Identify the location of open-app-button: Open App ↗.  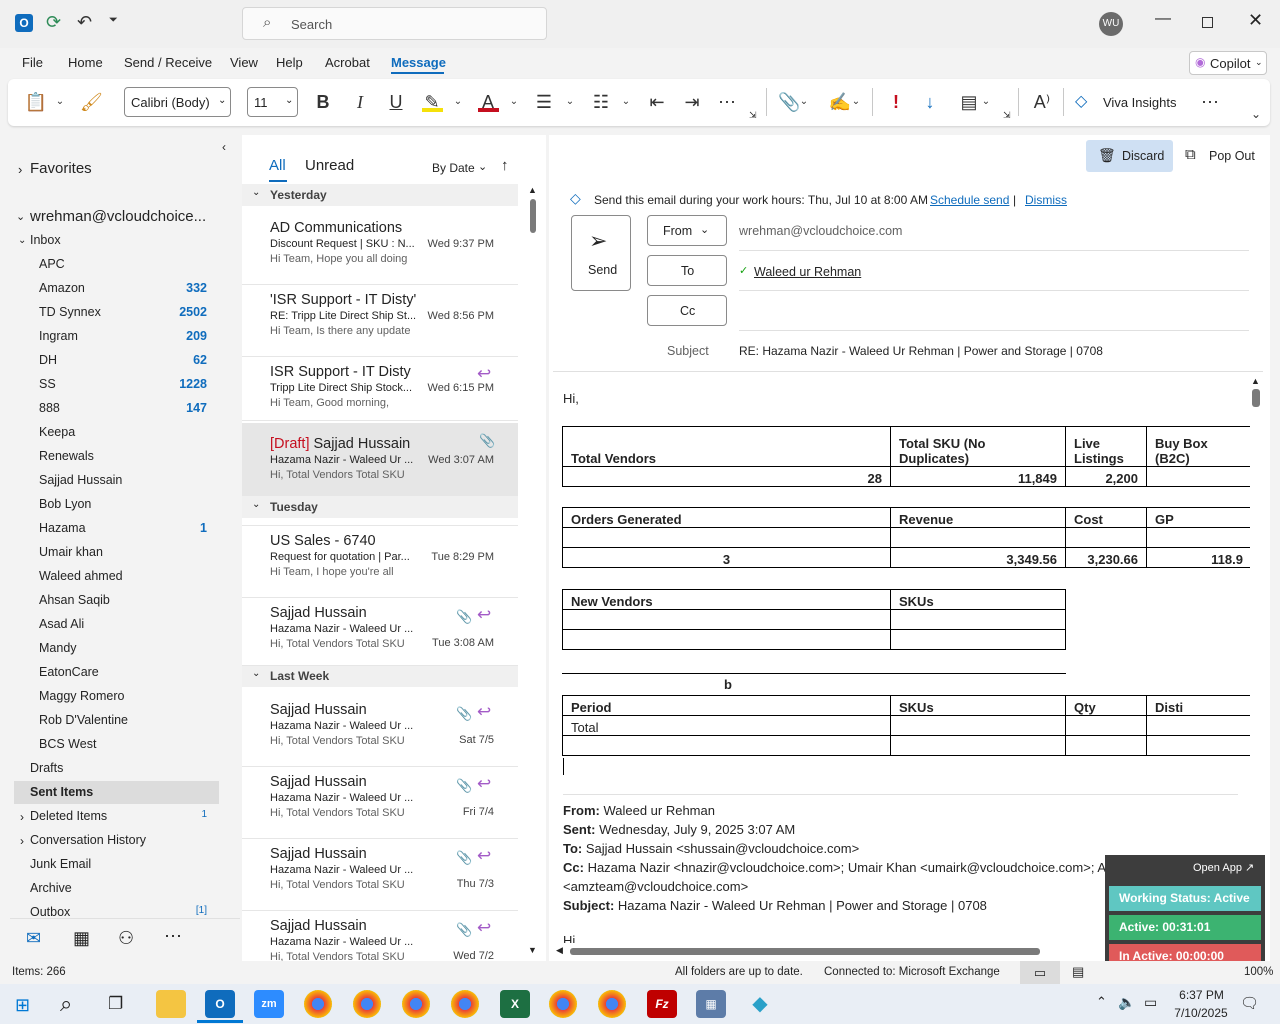
(1223, 867).